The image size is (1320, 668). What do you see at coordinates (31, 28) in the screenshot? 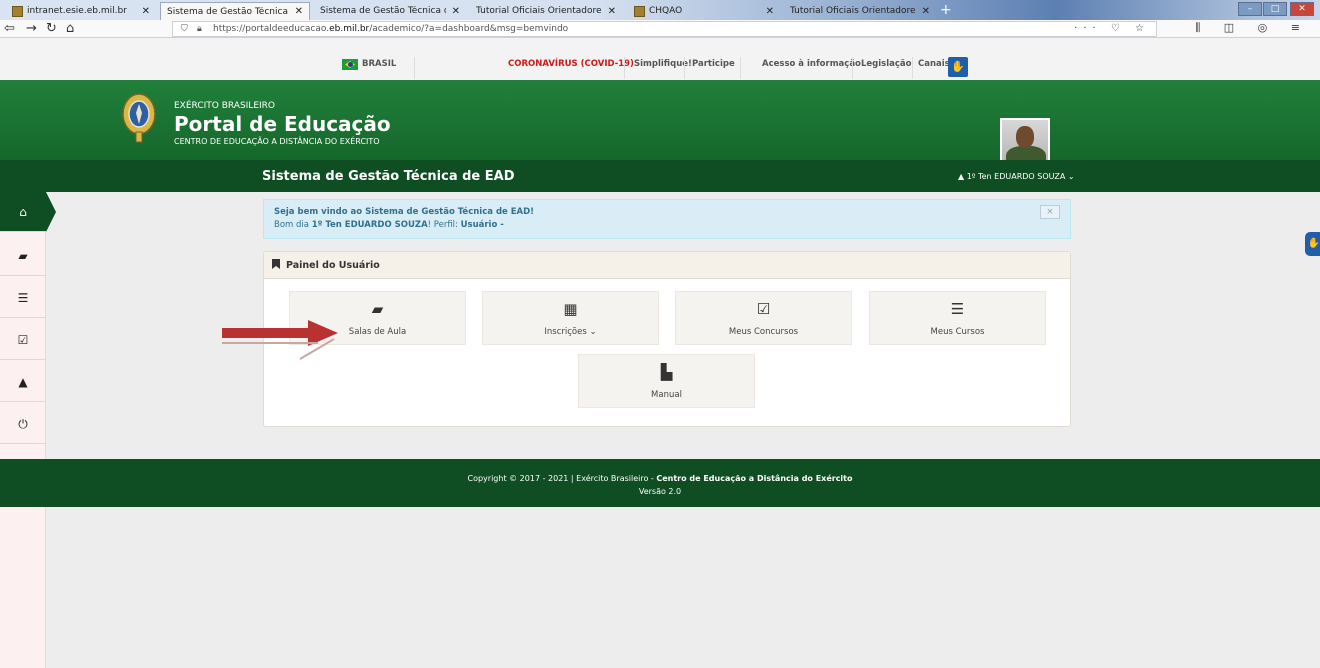
I see `forward-icon: →` at bounding box center [31, 28].